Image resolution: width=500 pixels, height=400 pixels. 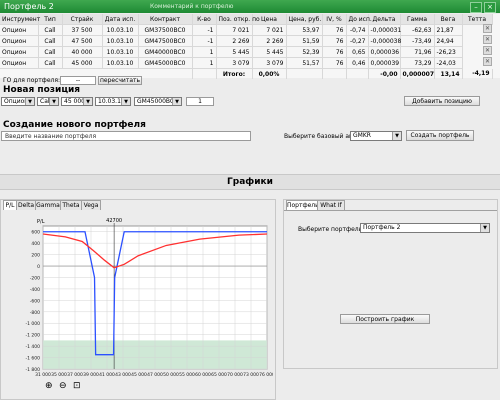 I want to click on quantity-input: 1, so click(x=200, y=101).